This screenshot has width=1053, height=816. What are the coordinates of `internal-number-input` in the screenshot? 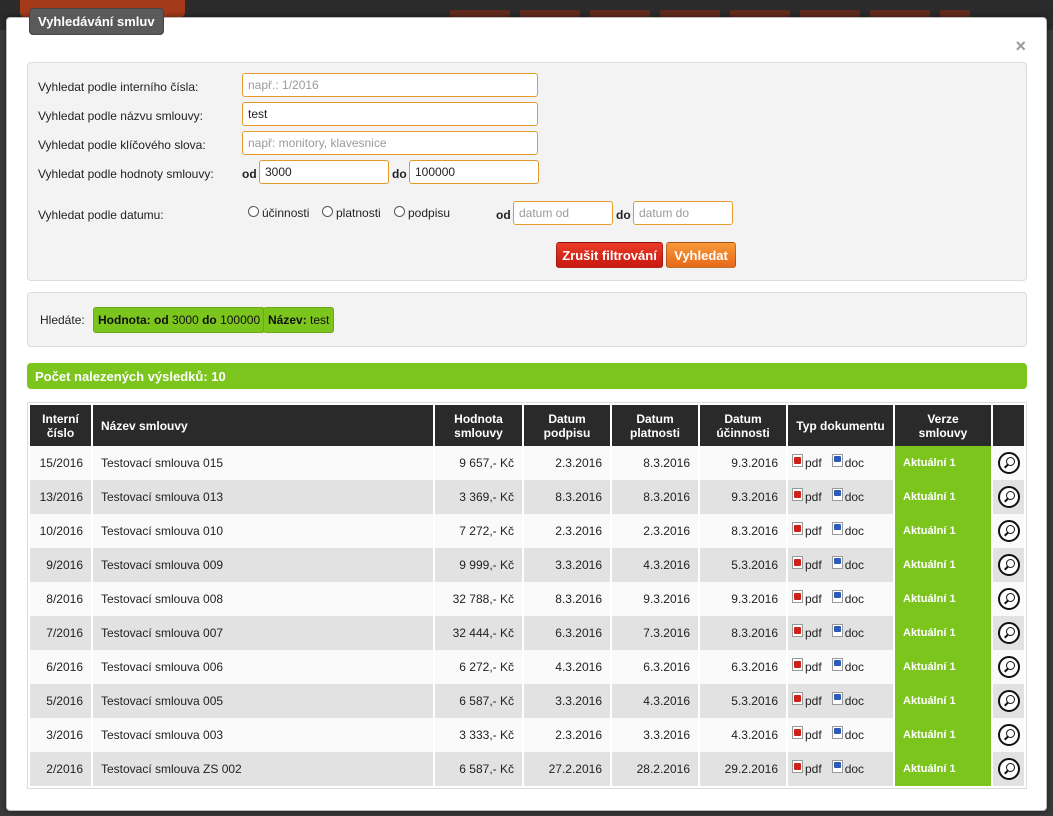 It's located at (390, 85).